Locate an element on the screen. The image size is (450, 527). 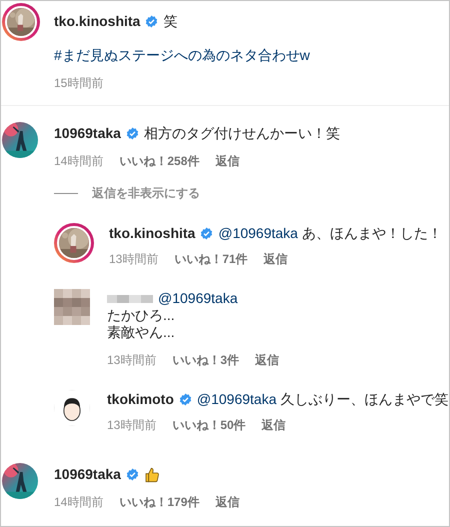
likes-link: いいね！50件 is located at coordinates (209, 425).